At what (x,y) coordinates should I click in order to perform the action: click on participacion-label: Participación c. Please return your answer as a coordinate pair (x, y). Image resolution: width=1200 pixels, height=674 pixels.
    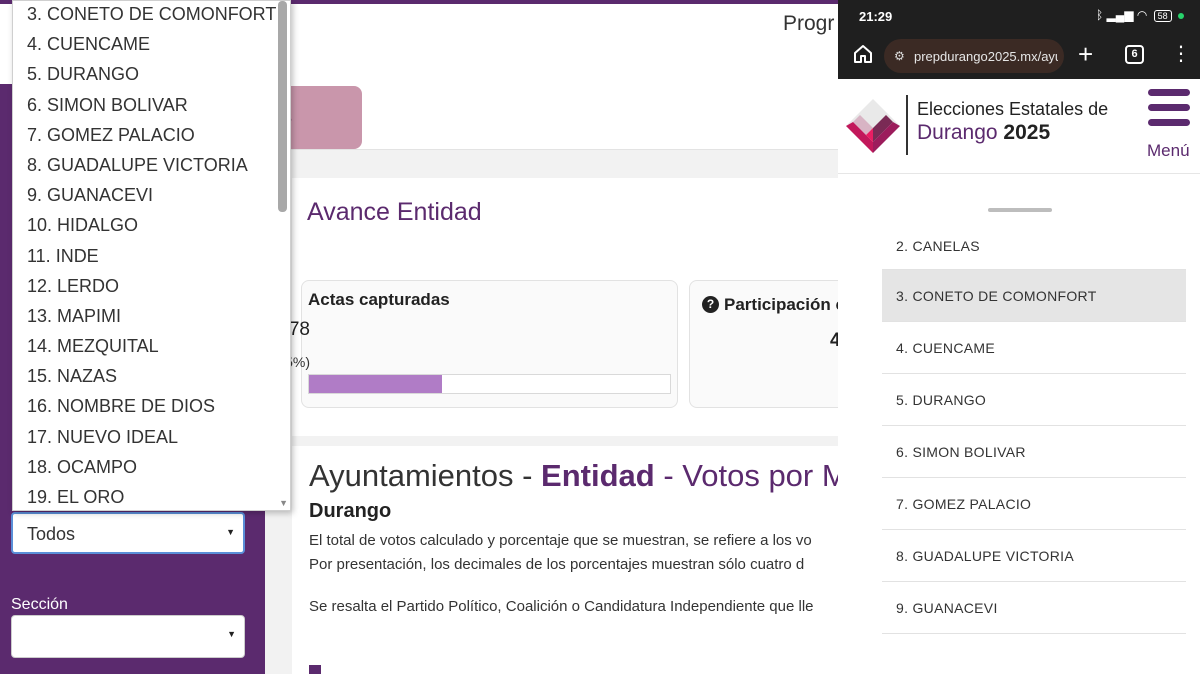
    Looking at the image, I should click on (781, 304).